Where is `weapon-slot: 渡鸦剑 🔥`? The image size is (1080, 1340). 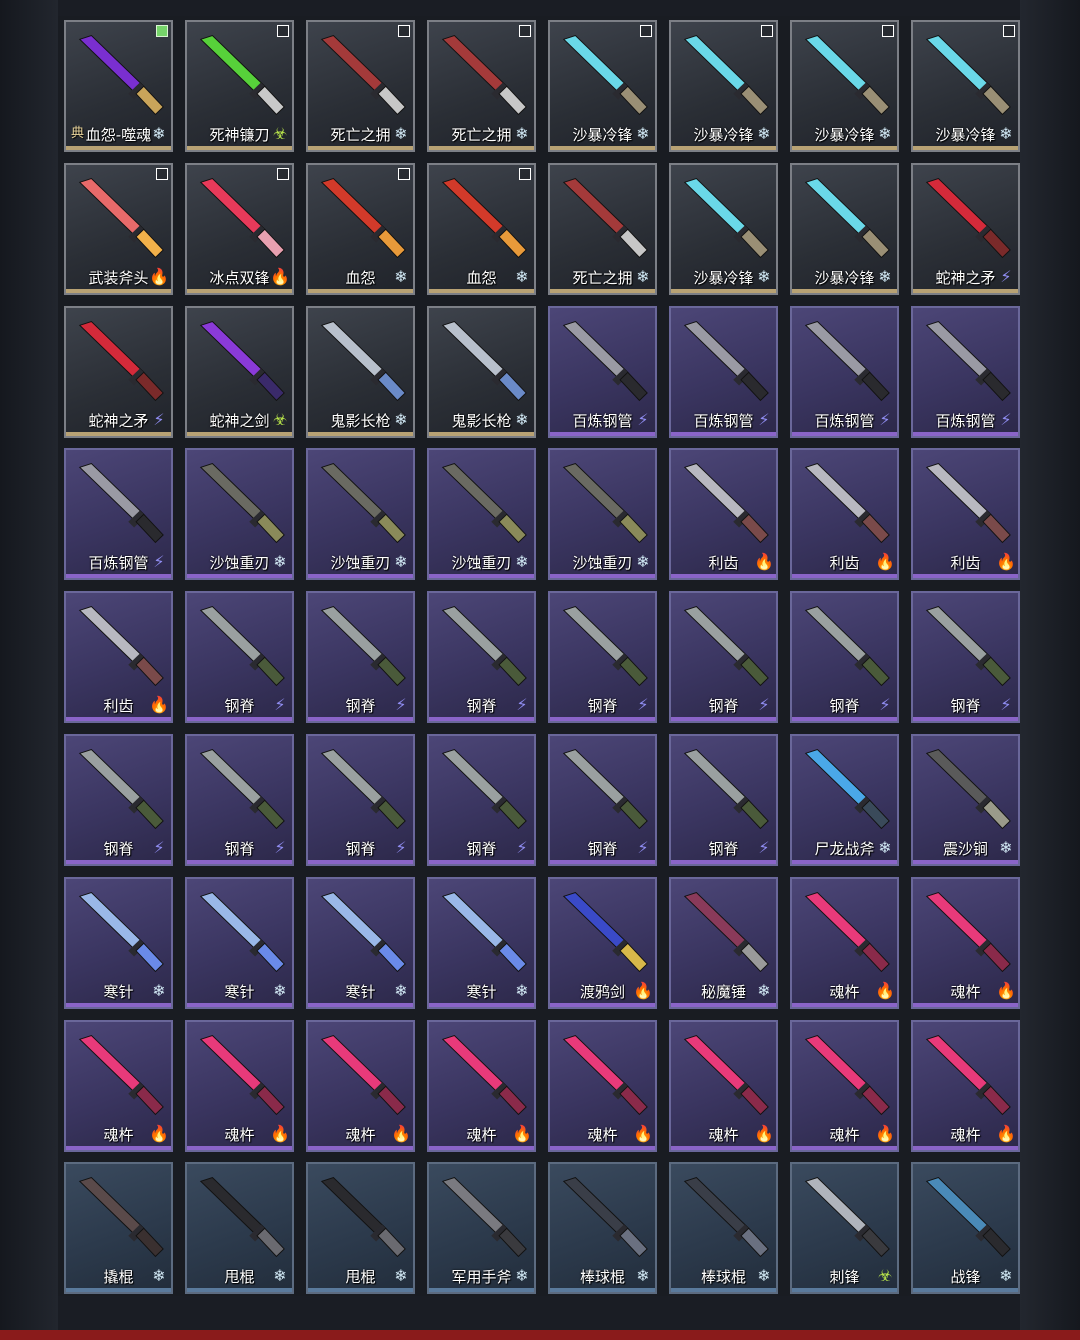
weapon-slot: 渡鸦剑 🔥 is located at coordinates (602, 943).